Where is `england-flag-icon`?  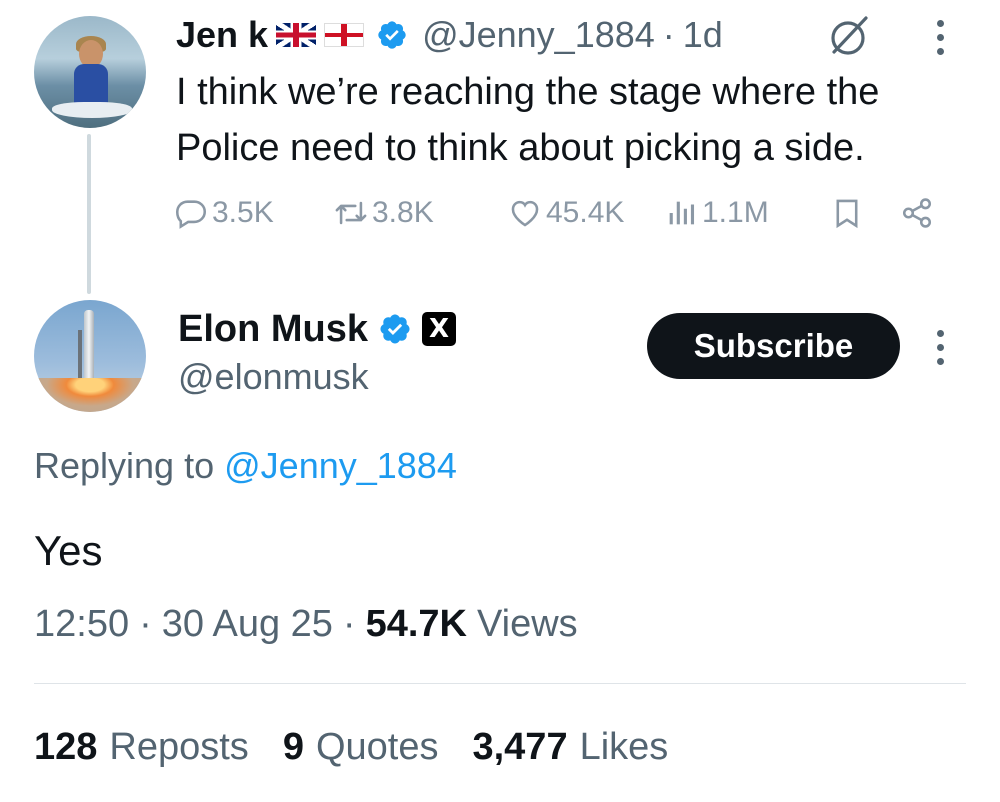
england-flag-icon is located at coordinates (344, 35).